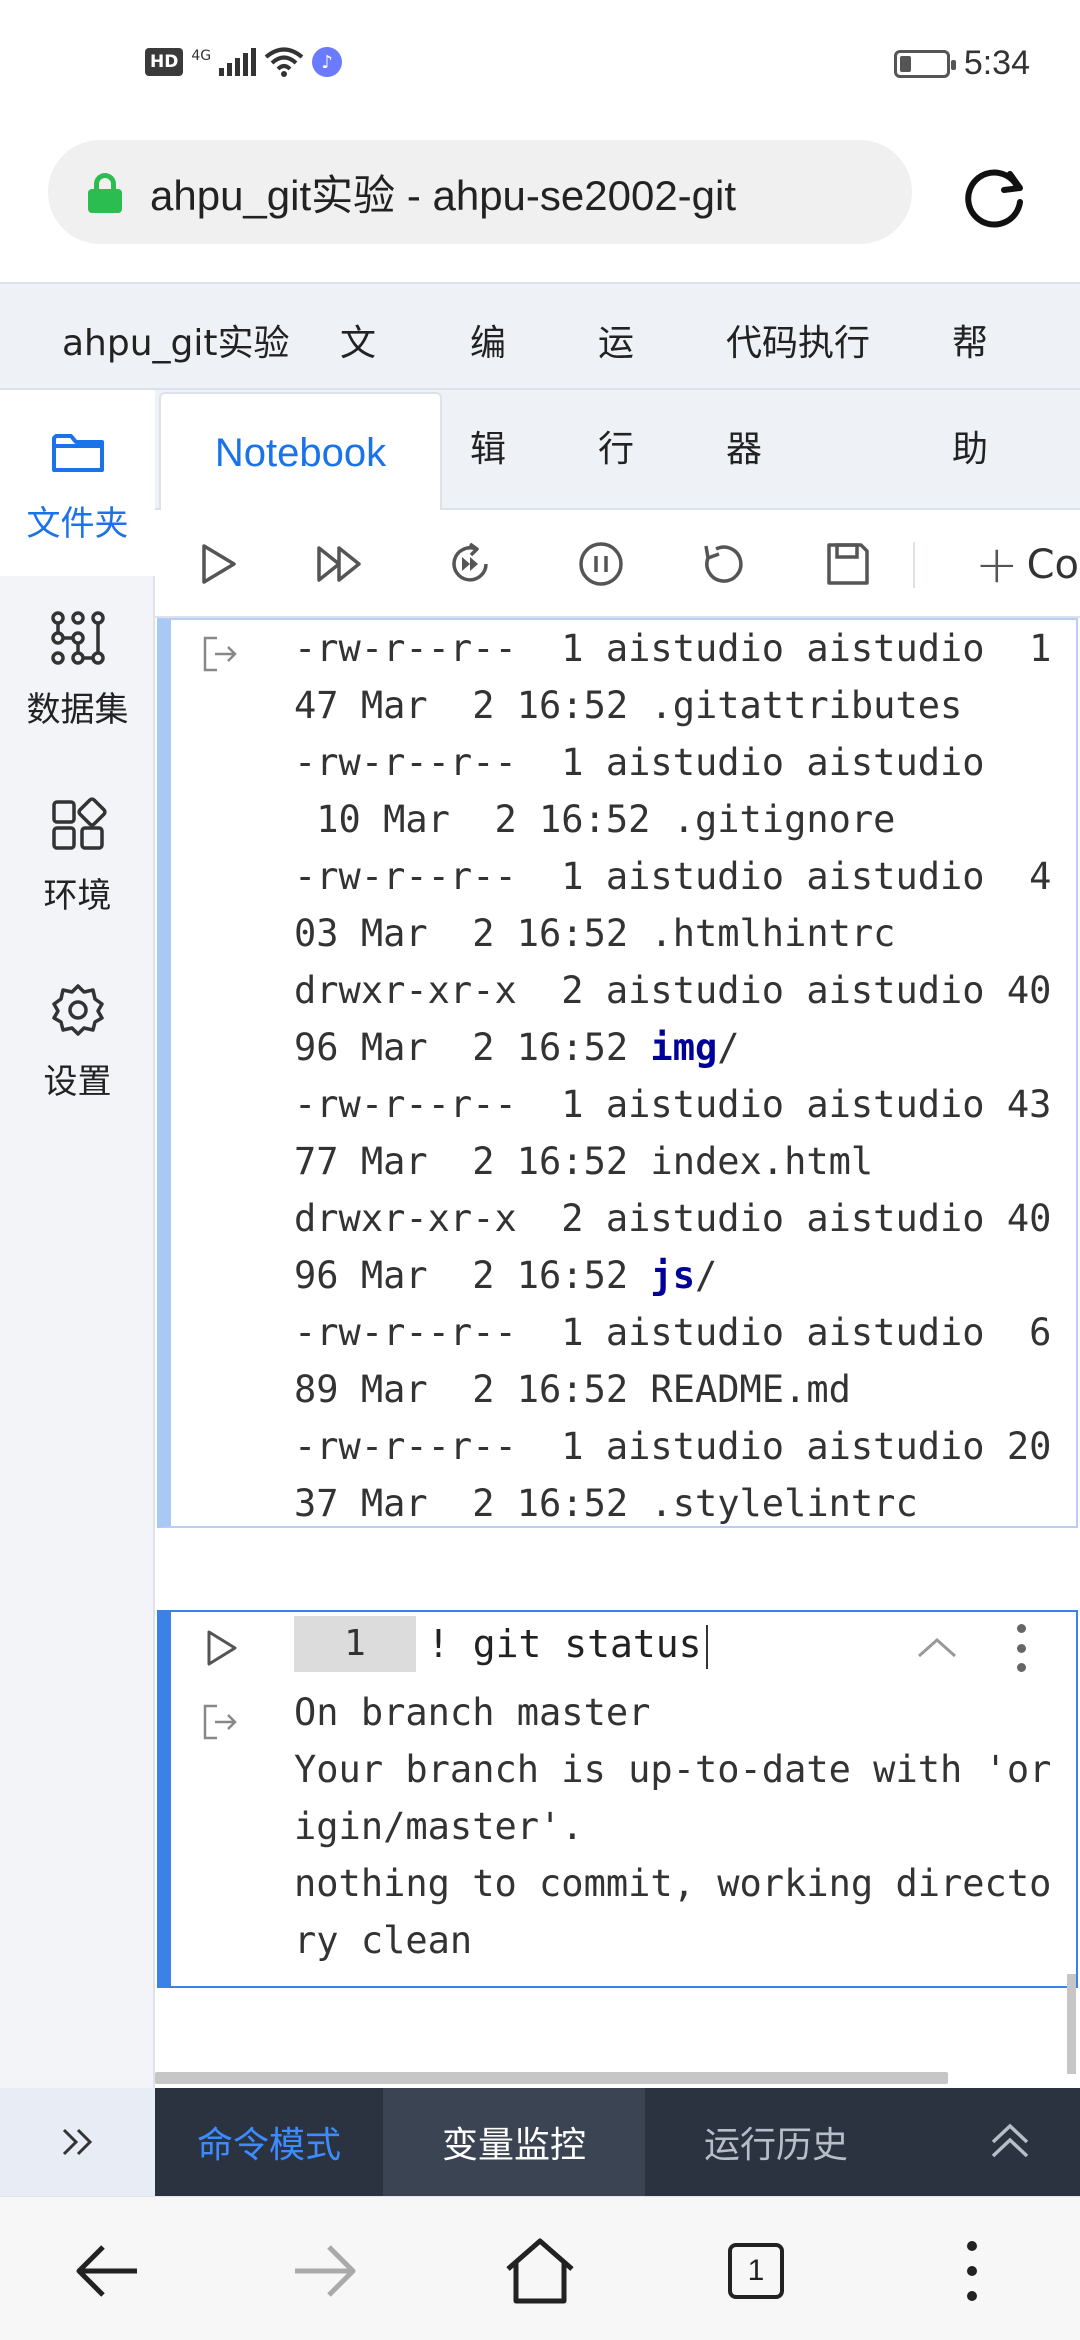 This screenshot has height=2340, width=1080. What do you see at coordinates (551, 2078) in the screenshot?
I see `horizontal-scrollbar` at bounding box center [551, 2078].